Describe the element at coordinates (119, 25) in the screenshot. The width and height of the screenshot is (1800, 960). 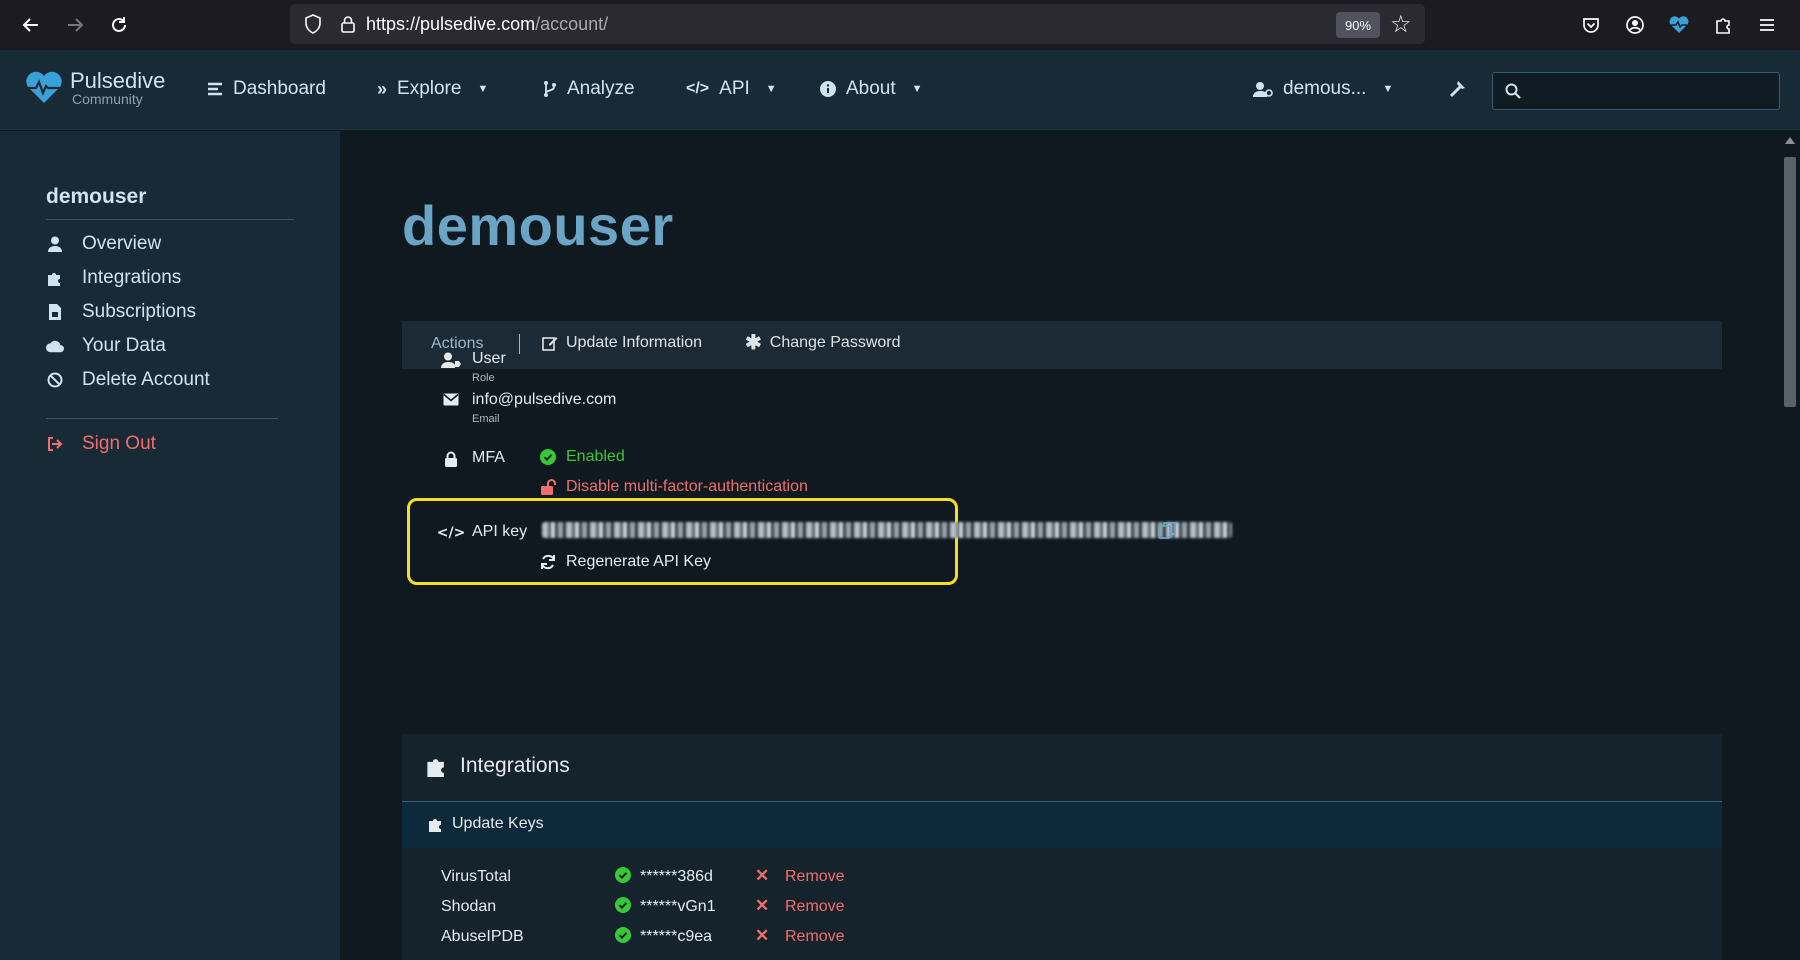
I see `reload-icon` at that location.